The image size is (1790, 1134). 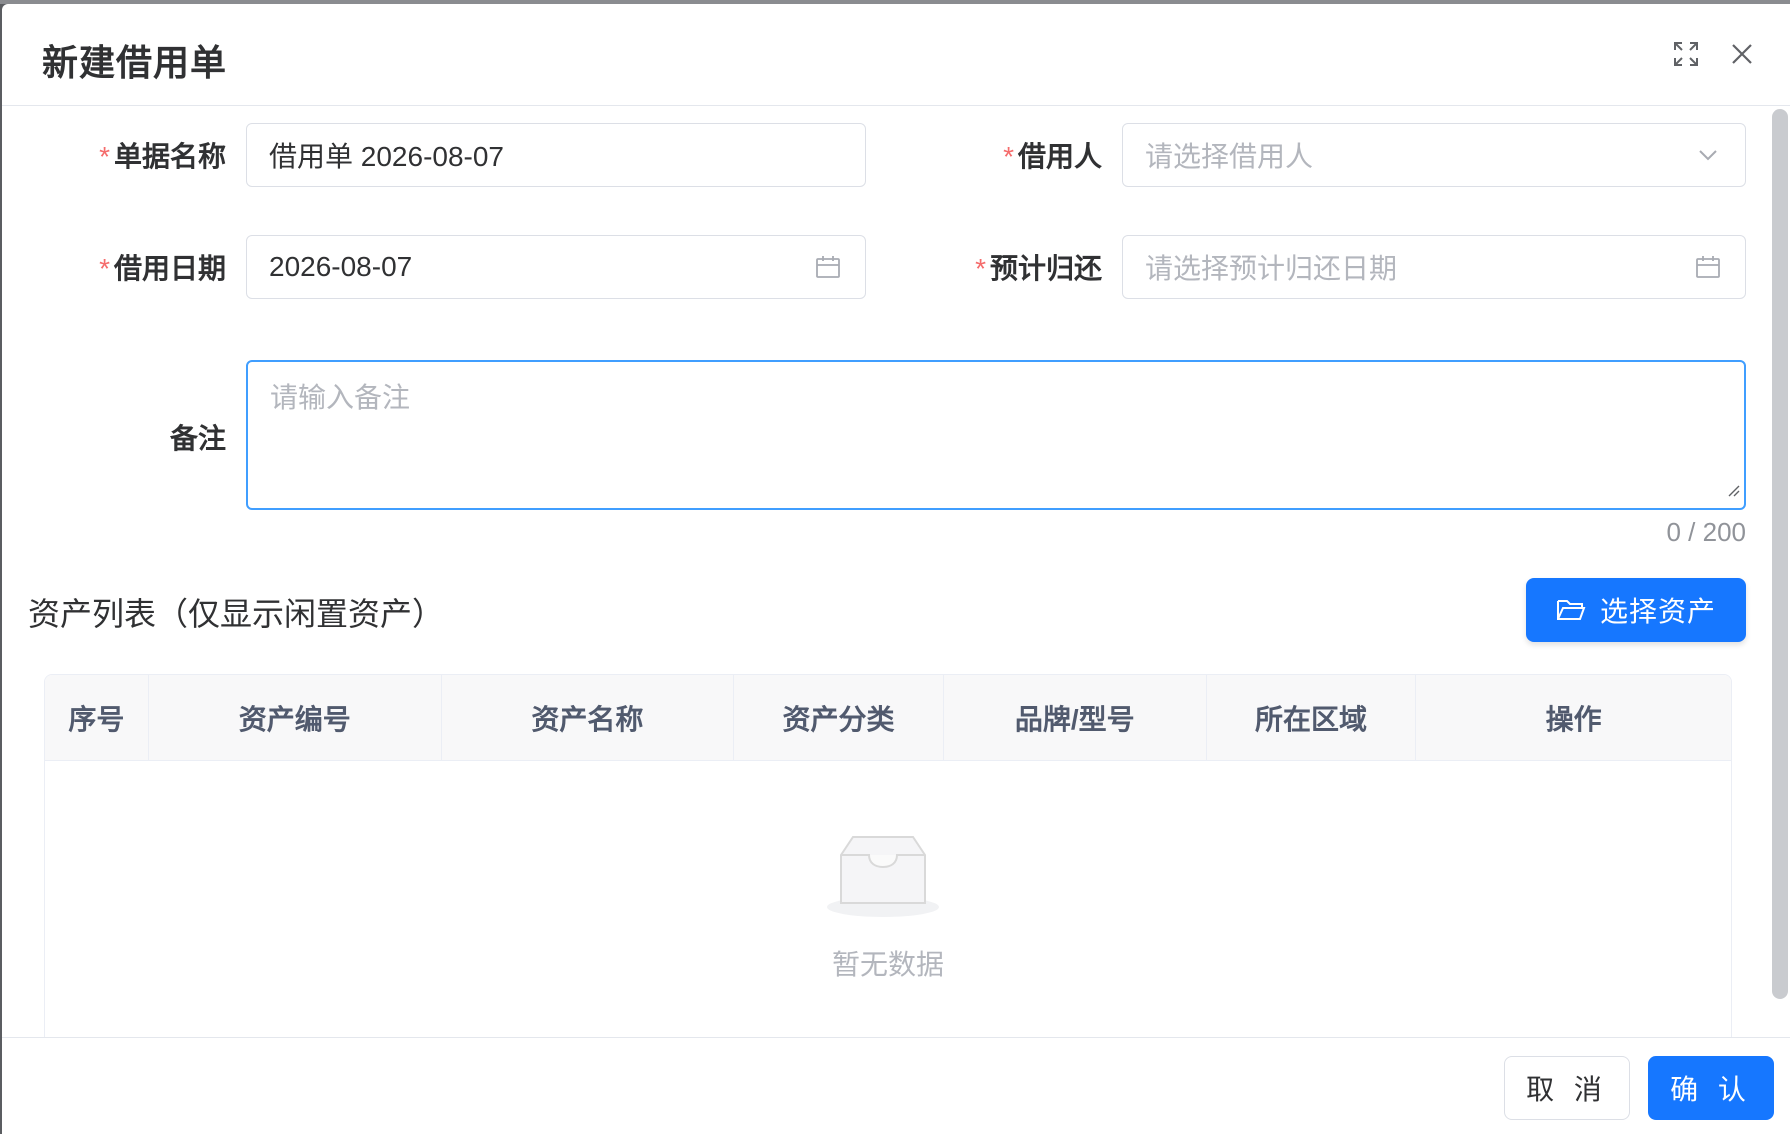 What do you see at coordinates (1434, 155) in the screenshot?
I see `borrower-select: 请选择借用人` at bounding box center [1434, 155].